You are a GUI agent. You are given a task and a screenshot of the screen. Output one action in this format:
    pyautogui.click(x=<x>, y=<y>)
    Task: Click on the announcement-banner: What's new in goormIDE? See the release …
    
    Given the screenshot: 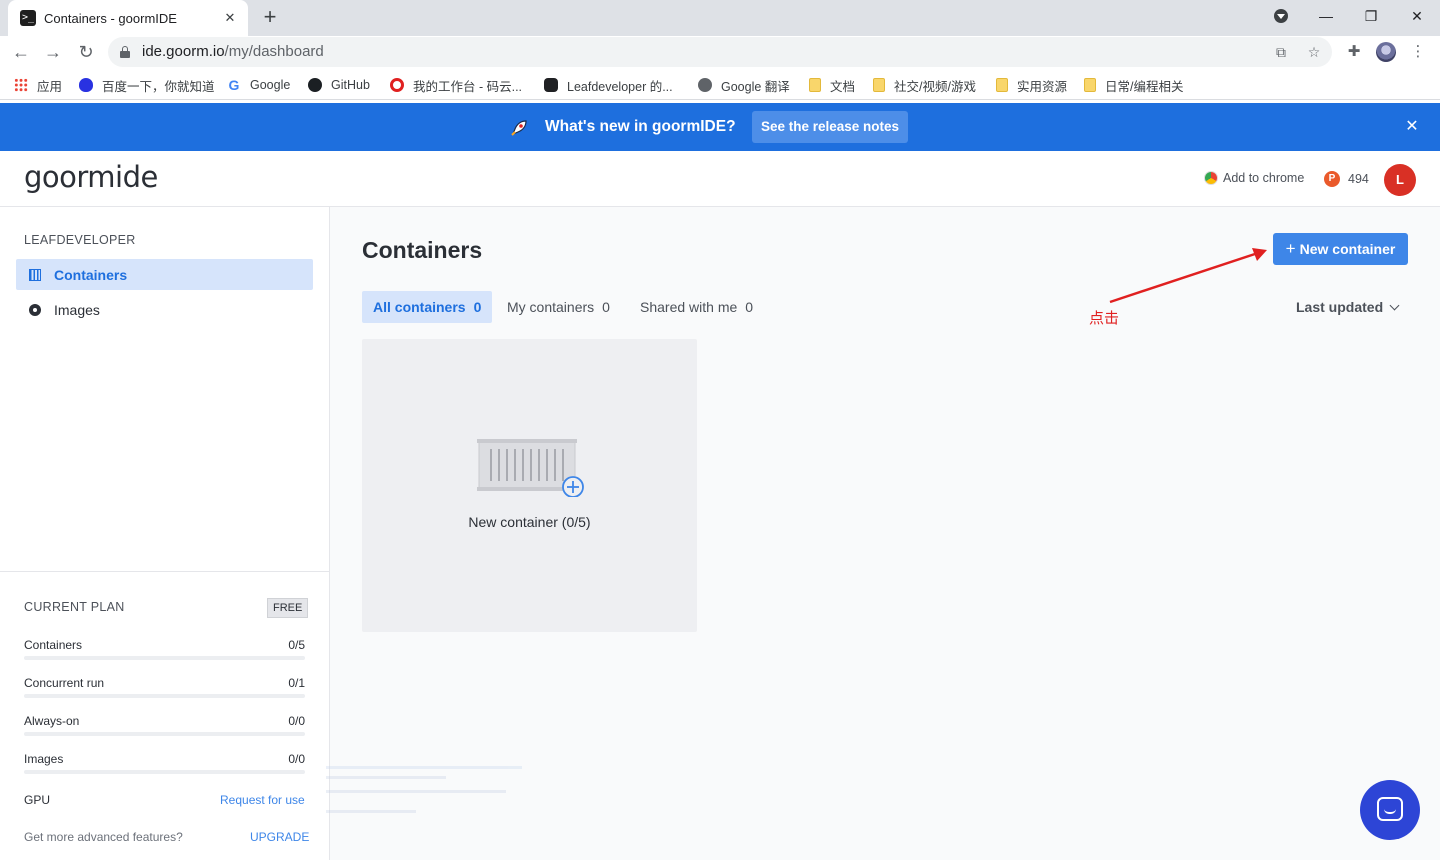 What is the action you would take?
    pyautogui.click(x=720, y=127)
    